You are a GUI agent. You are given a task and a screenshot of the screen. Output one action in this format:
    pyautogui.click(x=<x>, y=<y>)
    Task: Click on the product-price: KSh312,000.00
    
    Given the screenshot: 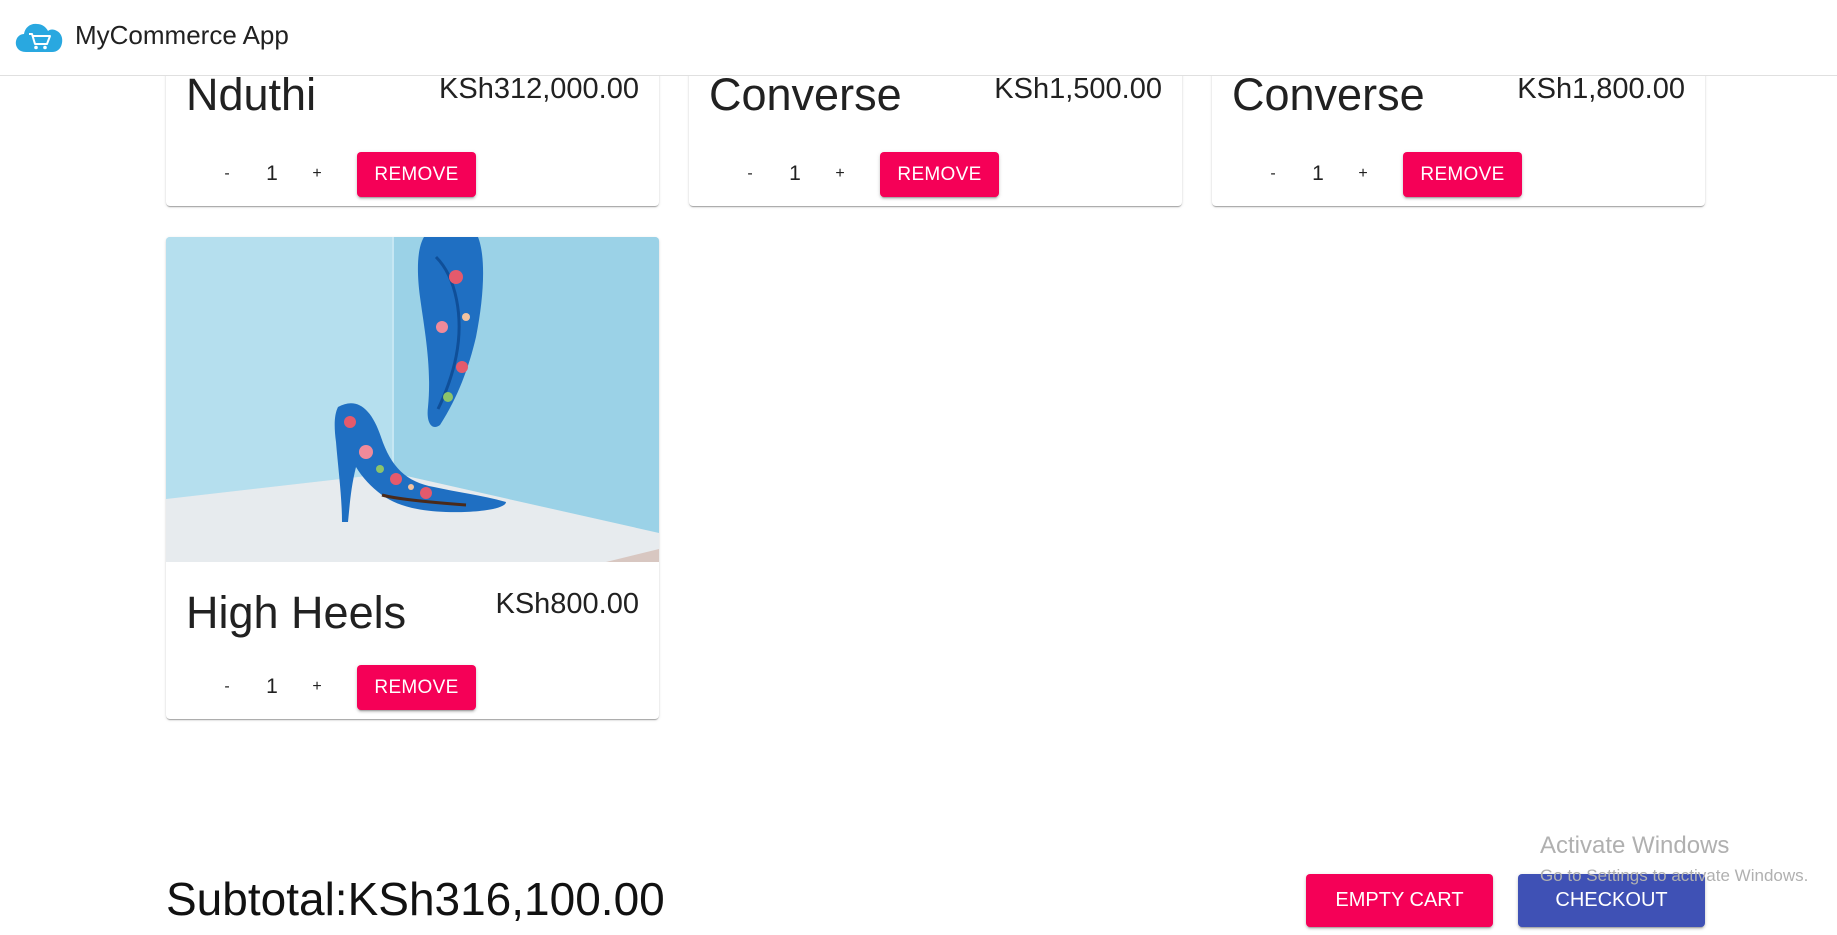 What is the action you would take?
    pyautogui.click(x=539, y=89)
    